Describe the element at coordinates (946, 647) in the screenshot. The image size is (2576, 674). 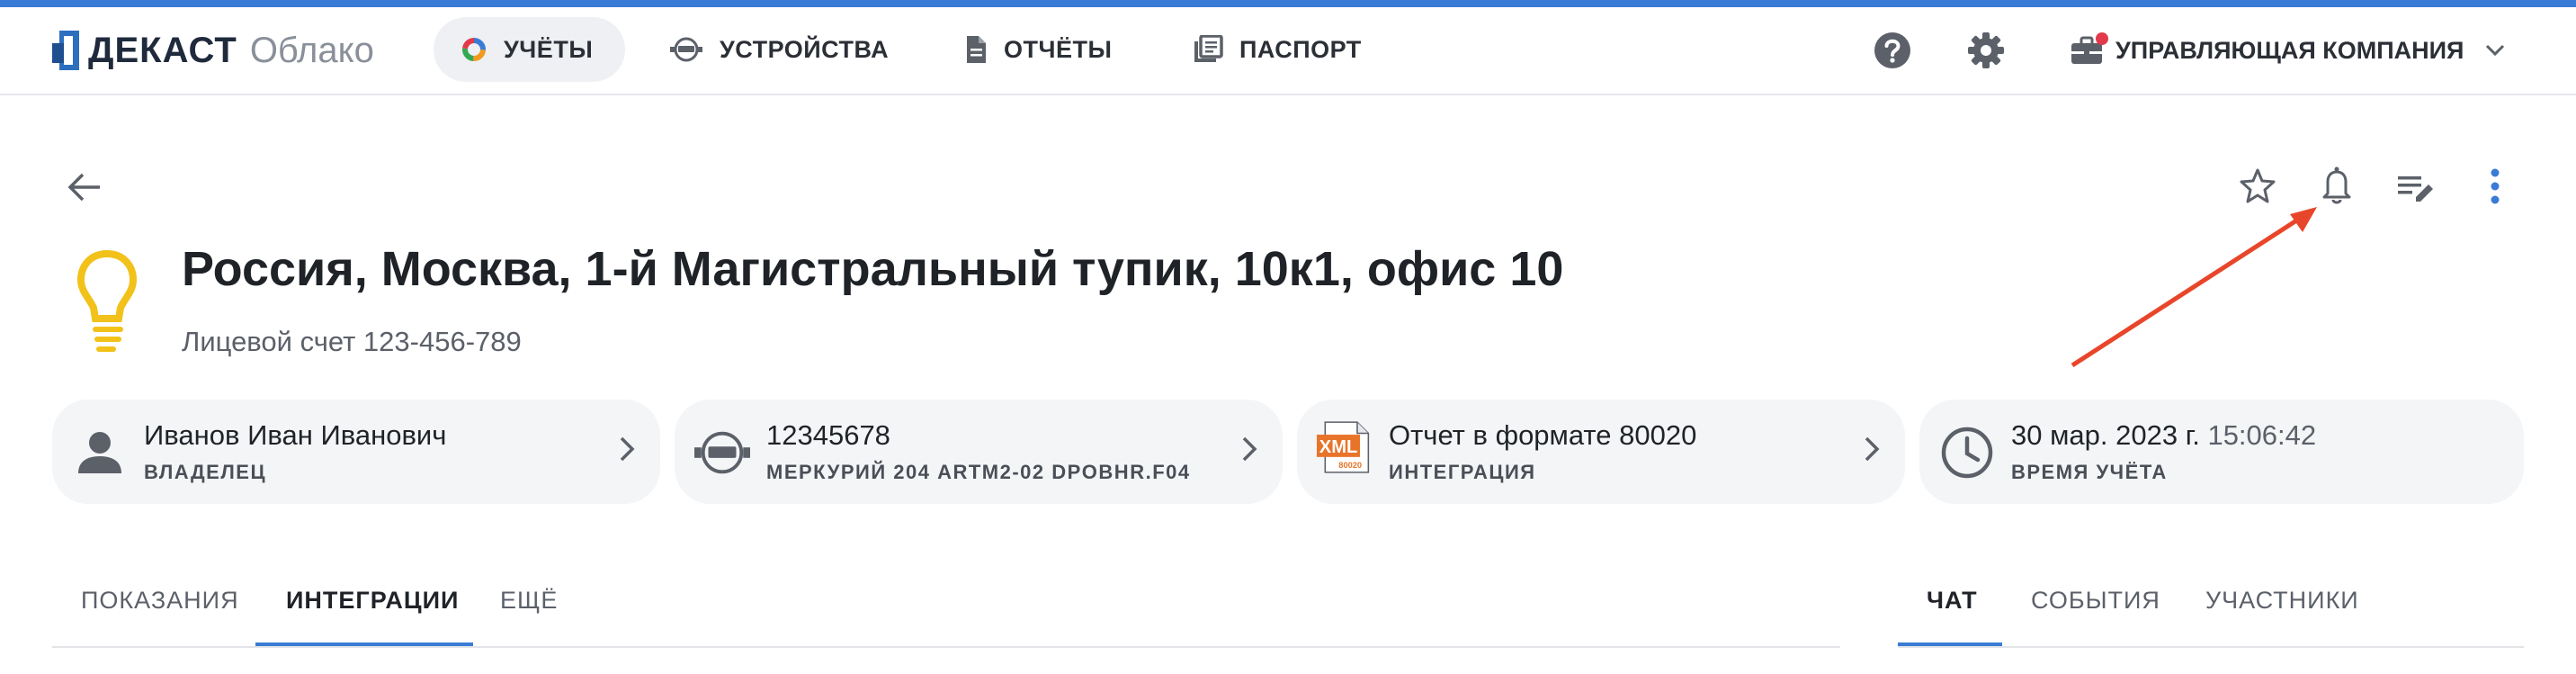
I see `tabs-divider-left` at that location.